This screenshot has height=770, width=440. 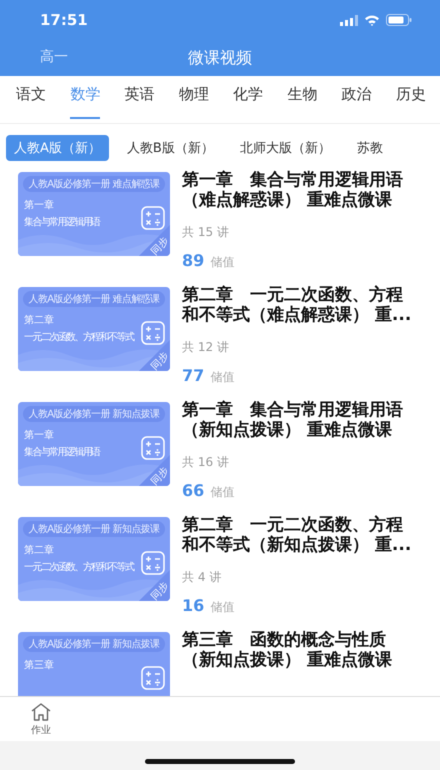 What do you see at coordinates (193, 375) in the screenshot?
I see `price-value: 77` at bounding box center [193, 375].